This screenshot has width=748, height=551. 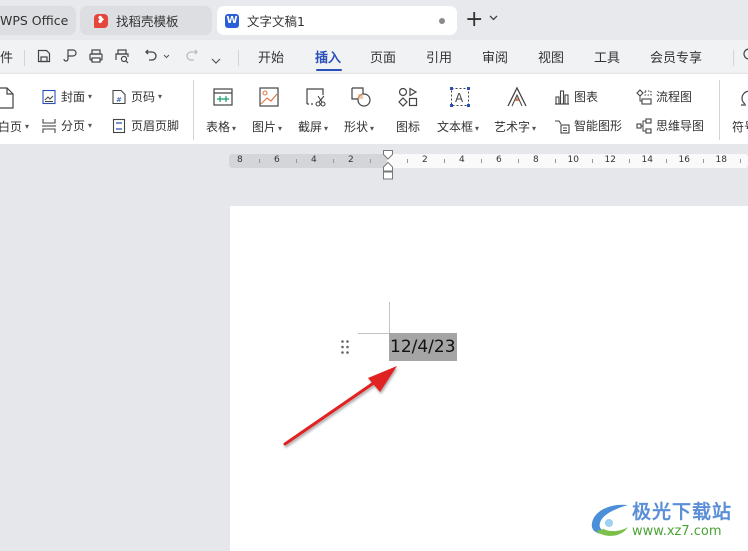 I want to click on icons-button: 图标, so click(x=408, y=126).